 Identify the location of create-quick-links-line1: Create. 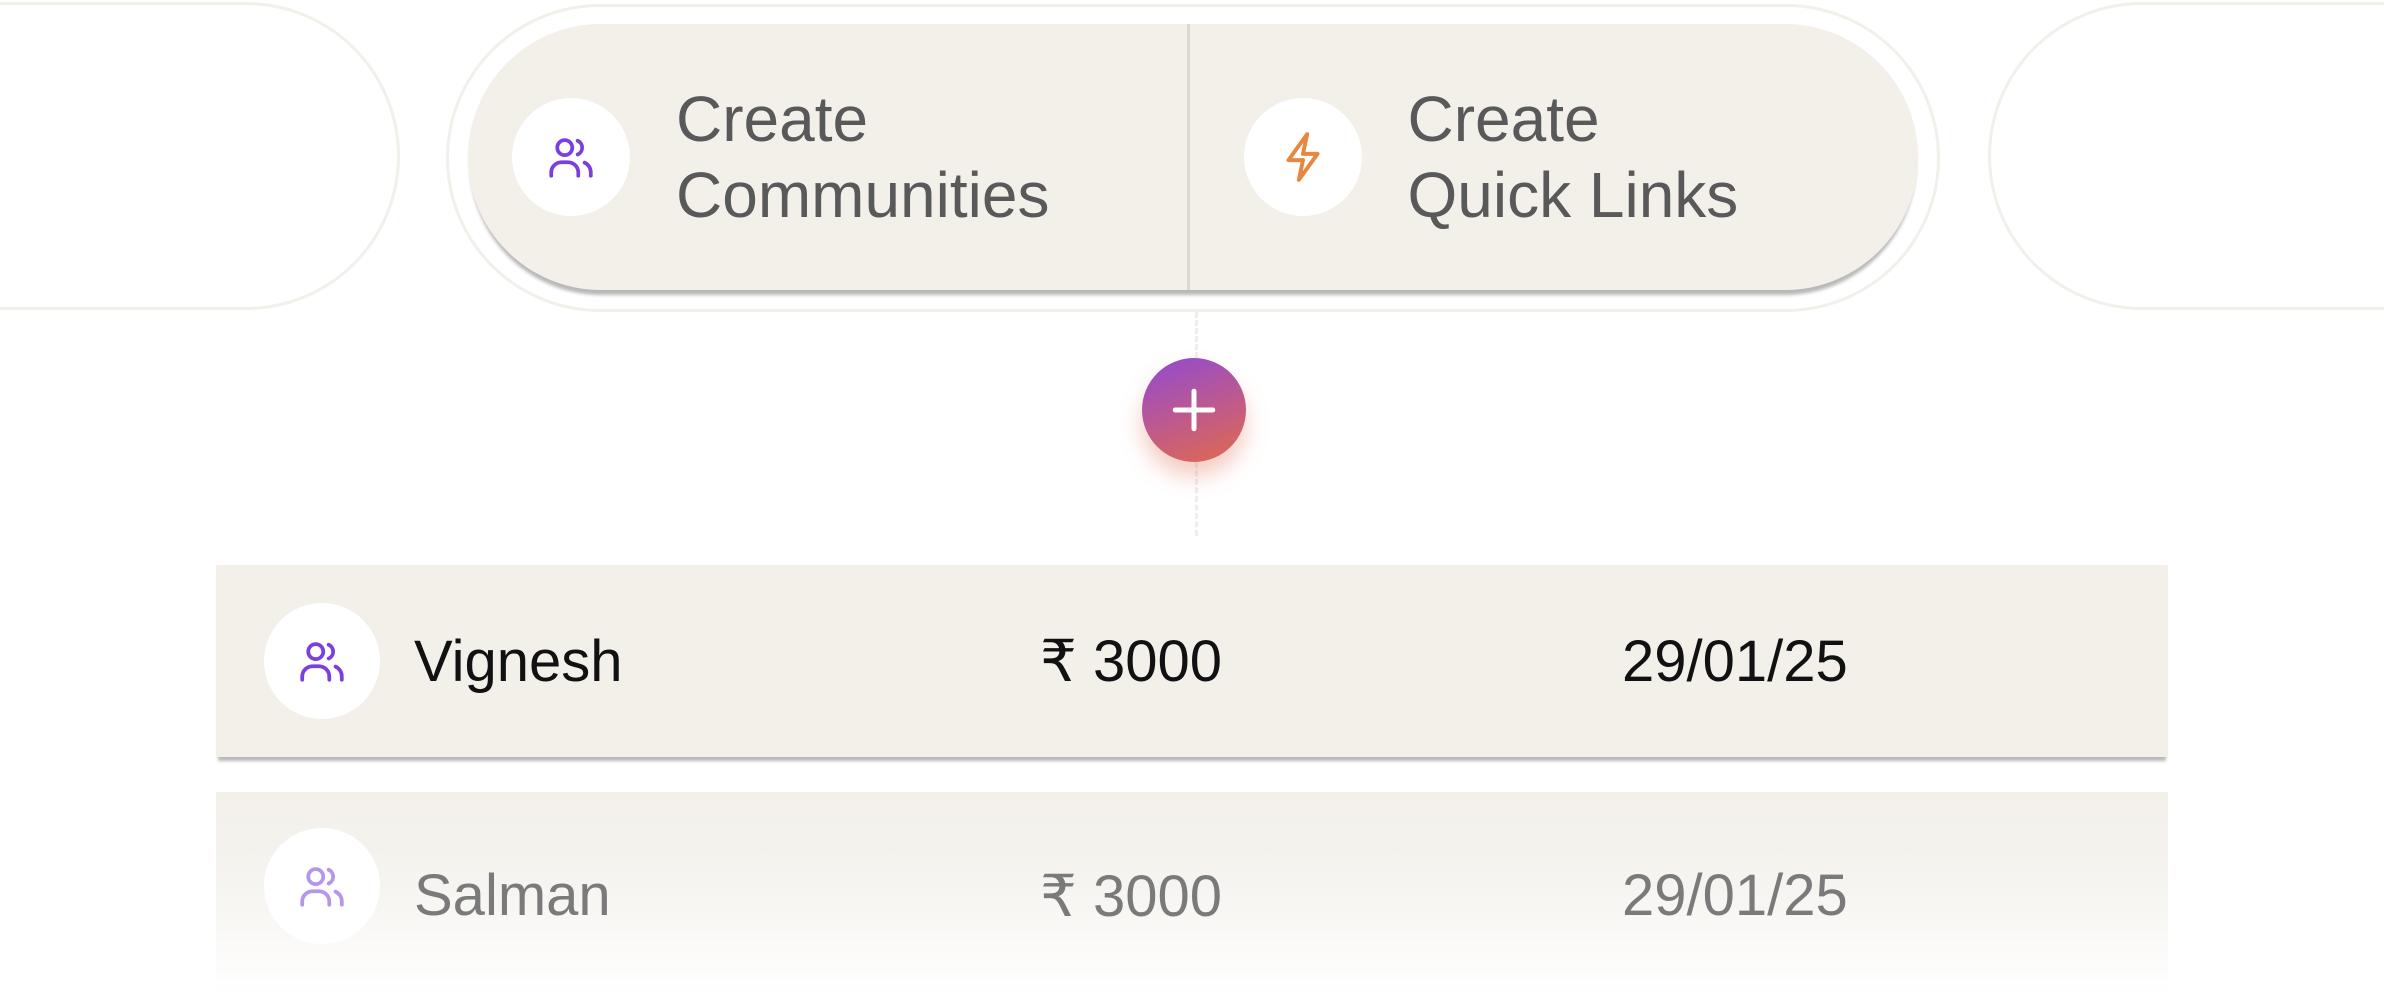
(1503, 119).